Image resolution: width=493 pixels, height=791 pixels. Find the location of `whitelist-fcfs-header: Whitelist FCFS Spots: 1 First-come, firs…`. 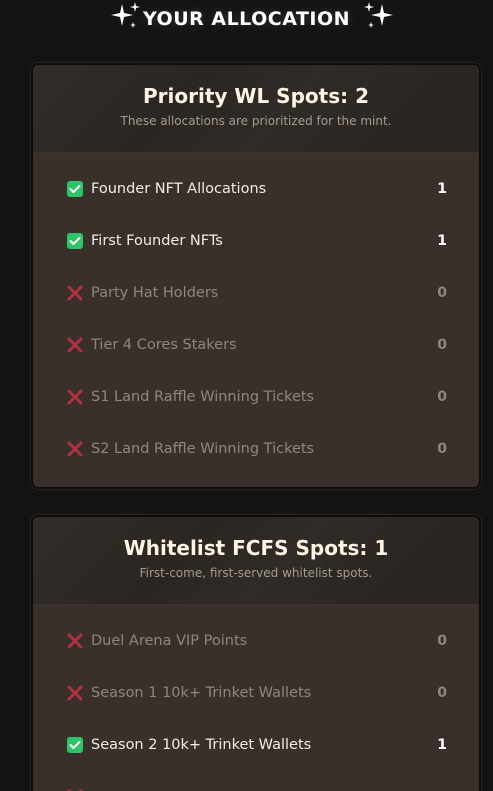

whitelist-fcfs-header: Whitelist FCFS Spots: 1 First-come, firs… is located at coordinates (256, 561).